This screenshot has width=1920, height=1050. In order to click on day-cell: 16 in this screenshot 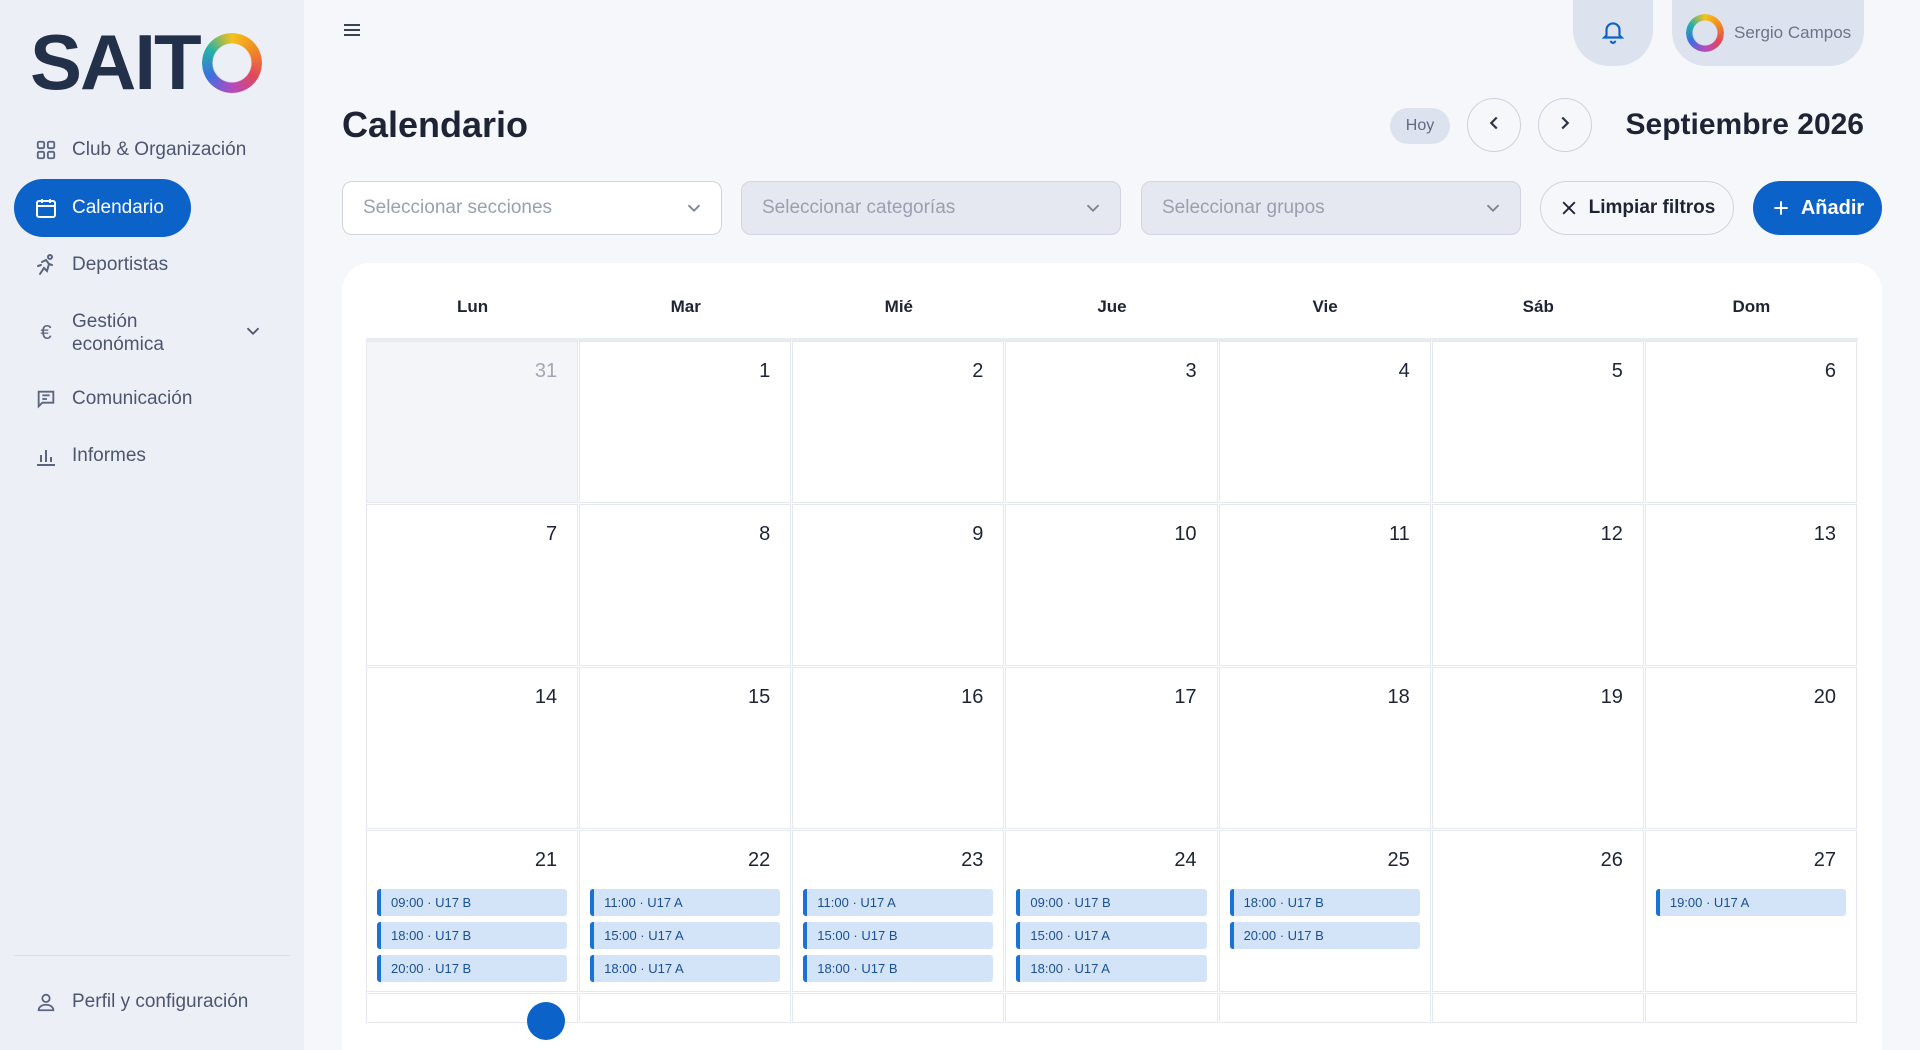, I will do `click(898, 748)`.